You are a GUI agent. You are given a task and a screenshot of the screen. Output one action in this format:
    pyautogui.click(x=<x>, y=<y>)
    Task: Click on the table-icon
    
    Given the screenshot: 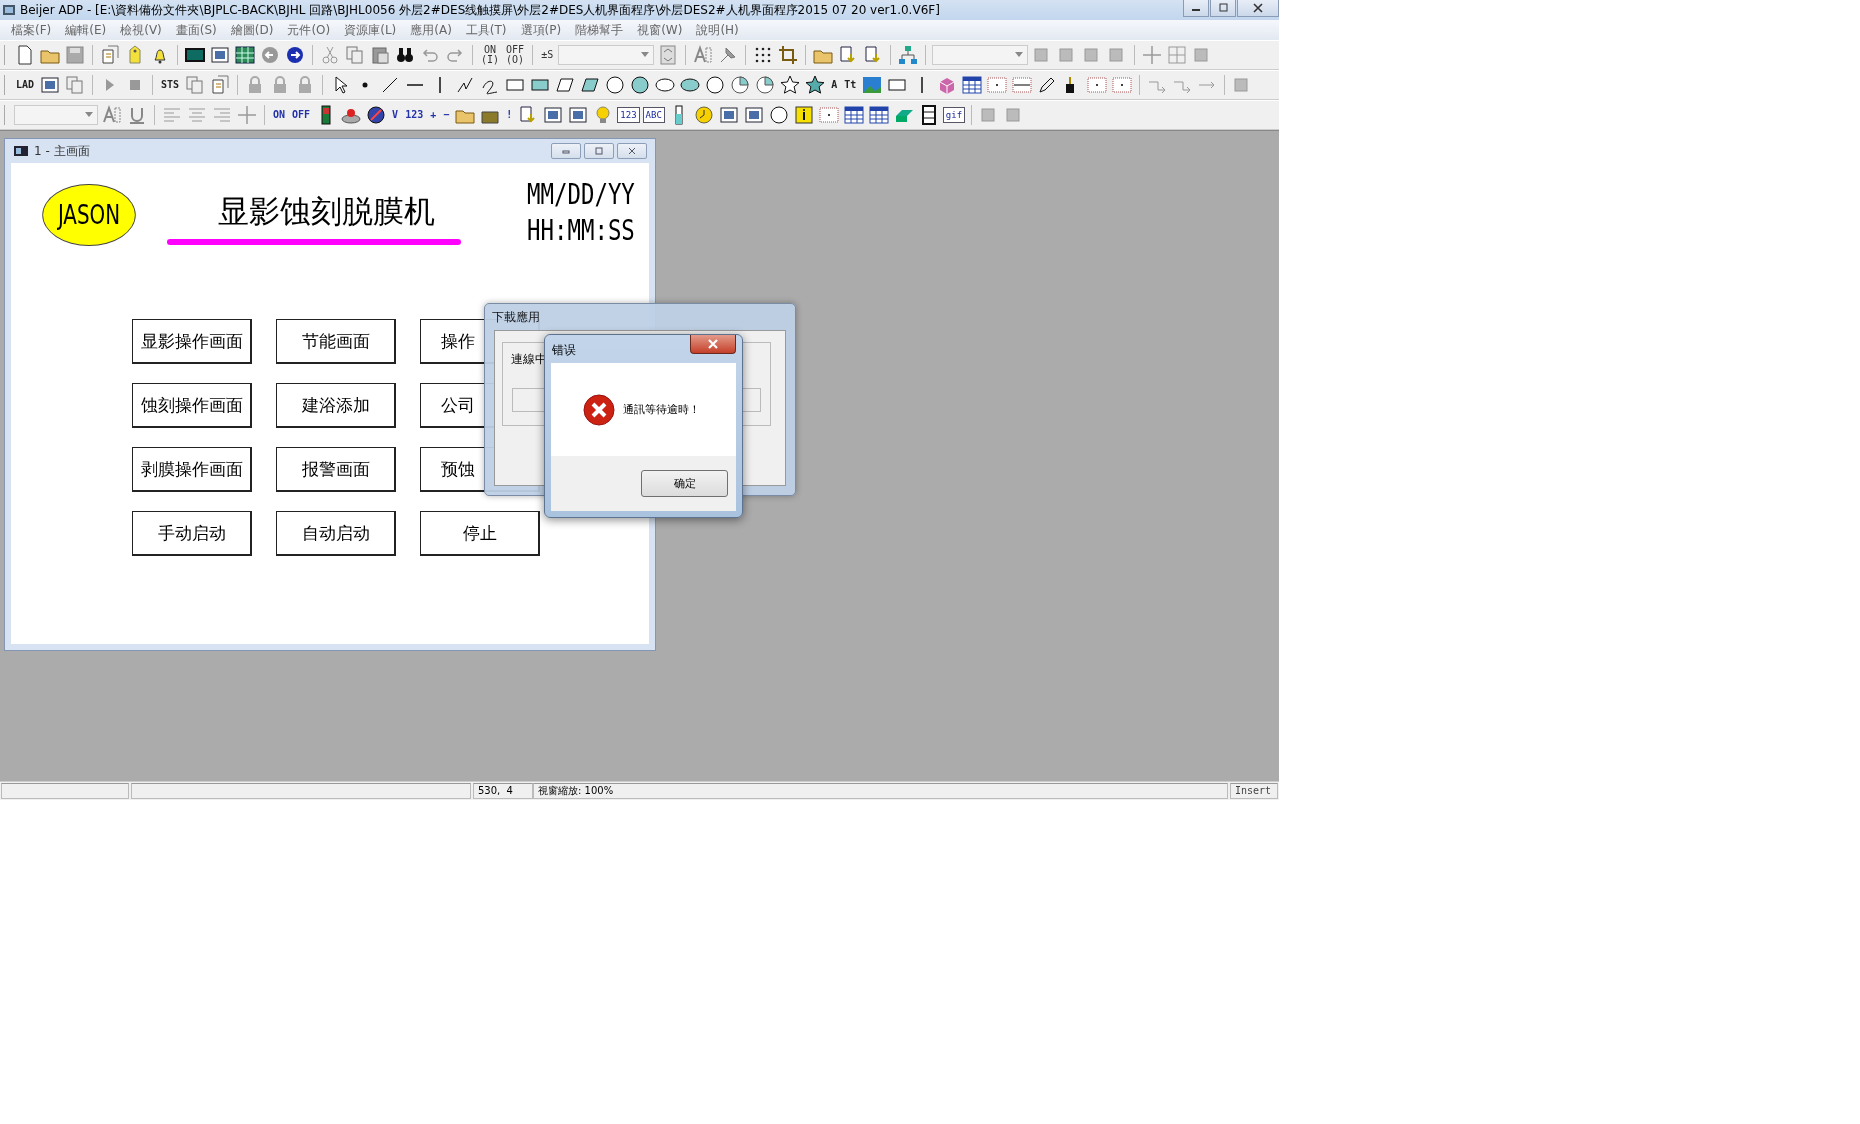 What is the action you would take?
    pyautogui.click(x=972, y=85)
    